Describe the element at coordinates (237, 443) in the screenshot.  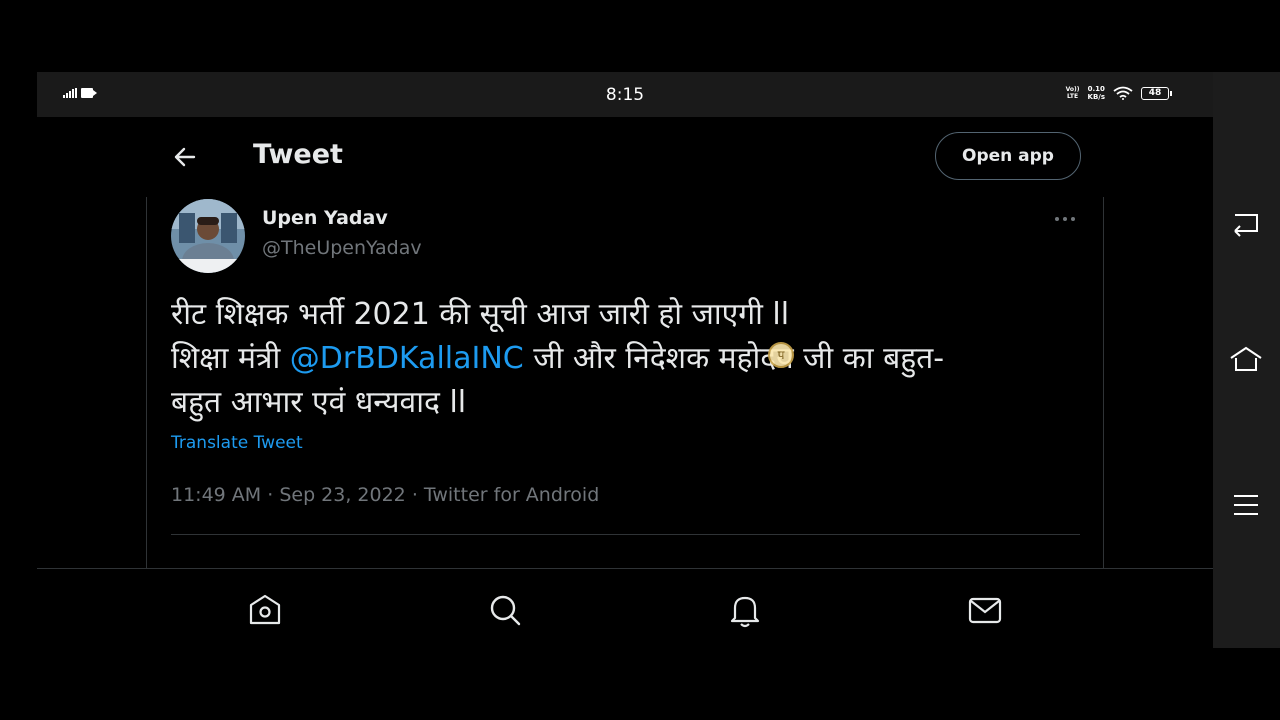
I see `translate-tweet-link: Translate Tweet` at that location.